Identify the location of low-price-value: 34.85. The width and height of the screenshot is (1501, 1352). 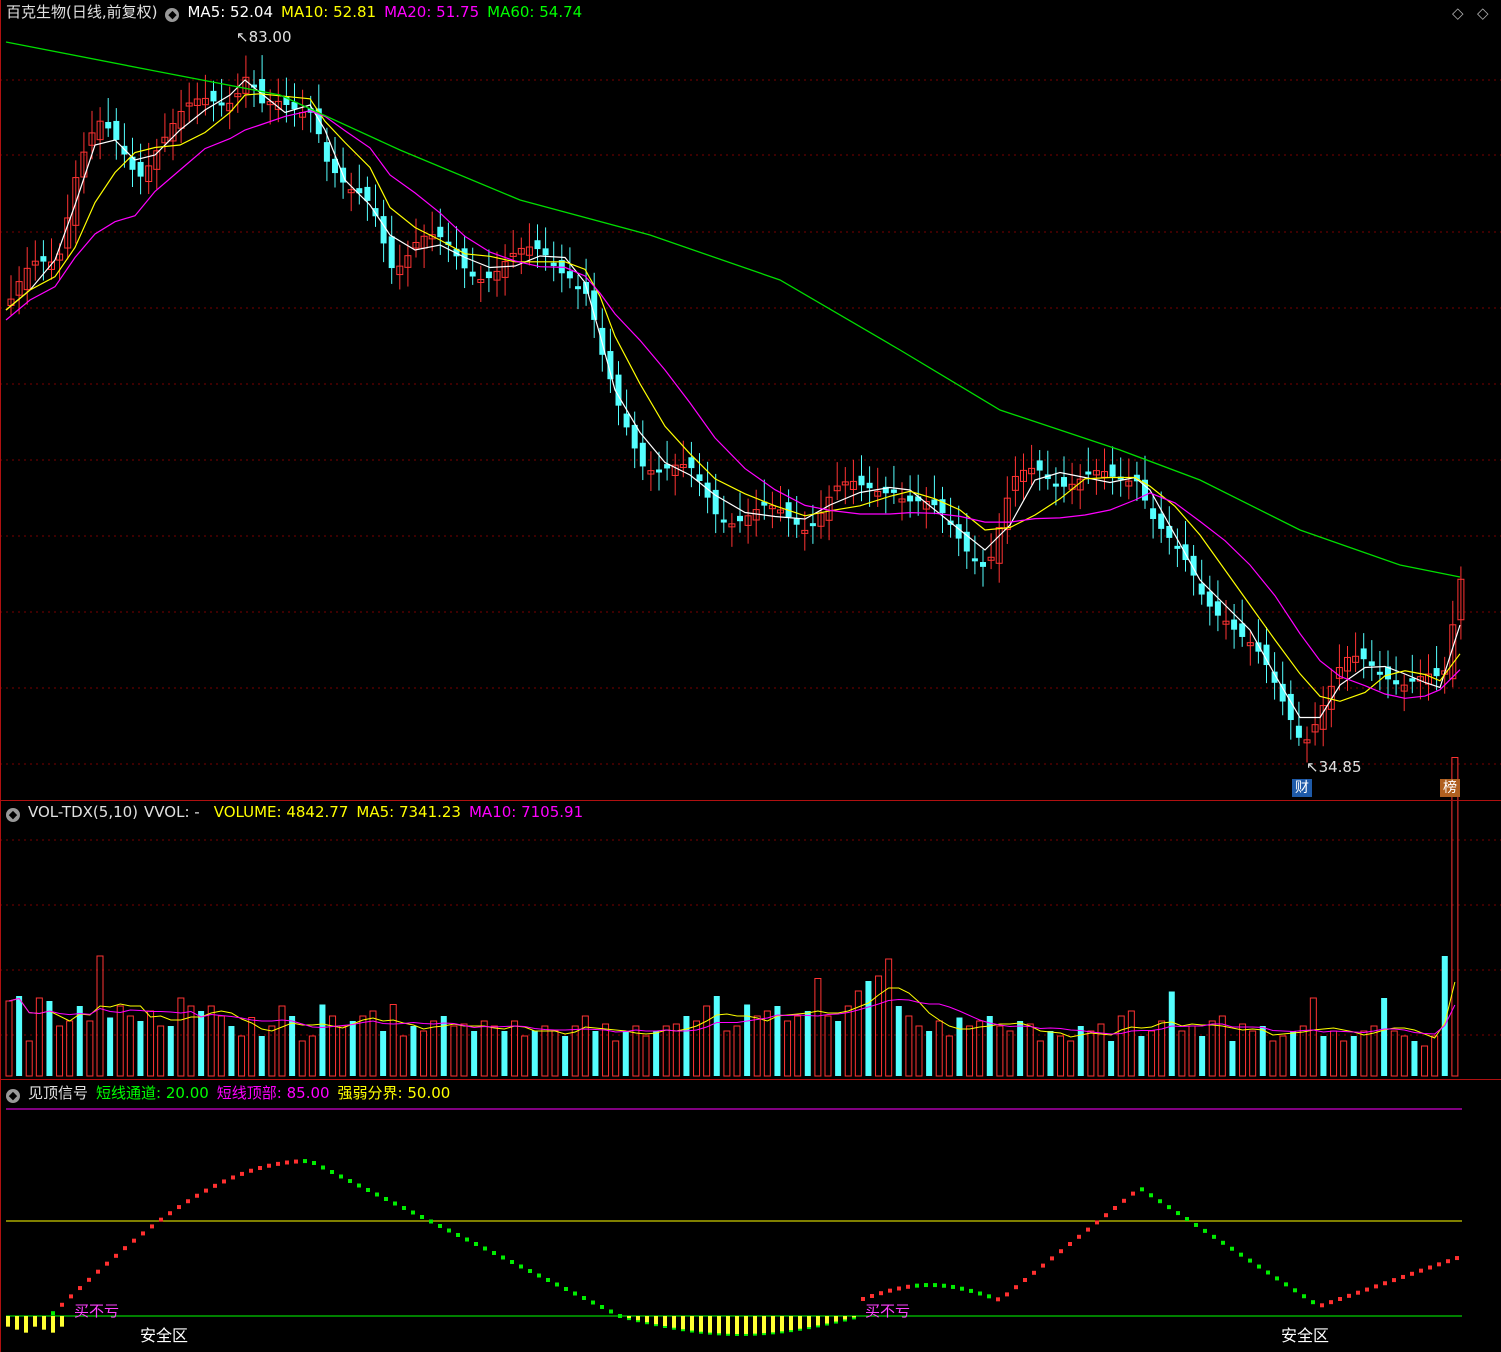
(1340, 767).